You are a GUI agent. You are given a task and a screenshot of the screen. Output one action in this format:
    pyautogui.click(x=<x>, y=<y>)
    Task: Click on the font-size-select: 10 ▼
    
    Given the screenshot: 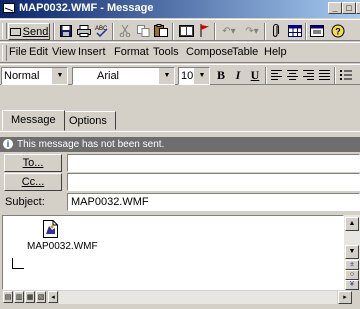 What is the action you would take?
    pyautogui.click(x=194, y=76)
    